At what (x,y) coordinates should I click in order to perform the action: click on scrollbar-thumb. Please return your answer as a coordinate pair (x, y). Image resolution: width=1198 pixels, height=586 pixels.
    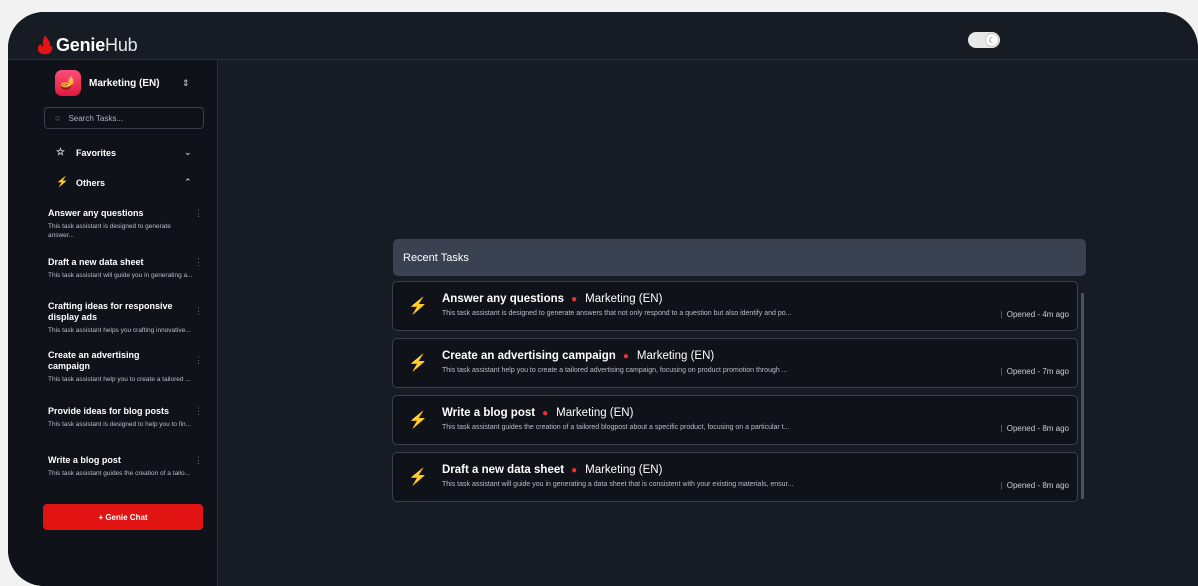
    Looking at the image, I should click on (1082, 396).